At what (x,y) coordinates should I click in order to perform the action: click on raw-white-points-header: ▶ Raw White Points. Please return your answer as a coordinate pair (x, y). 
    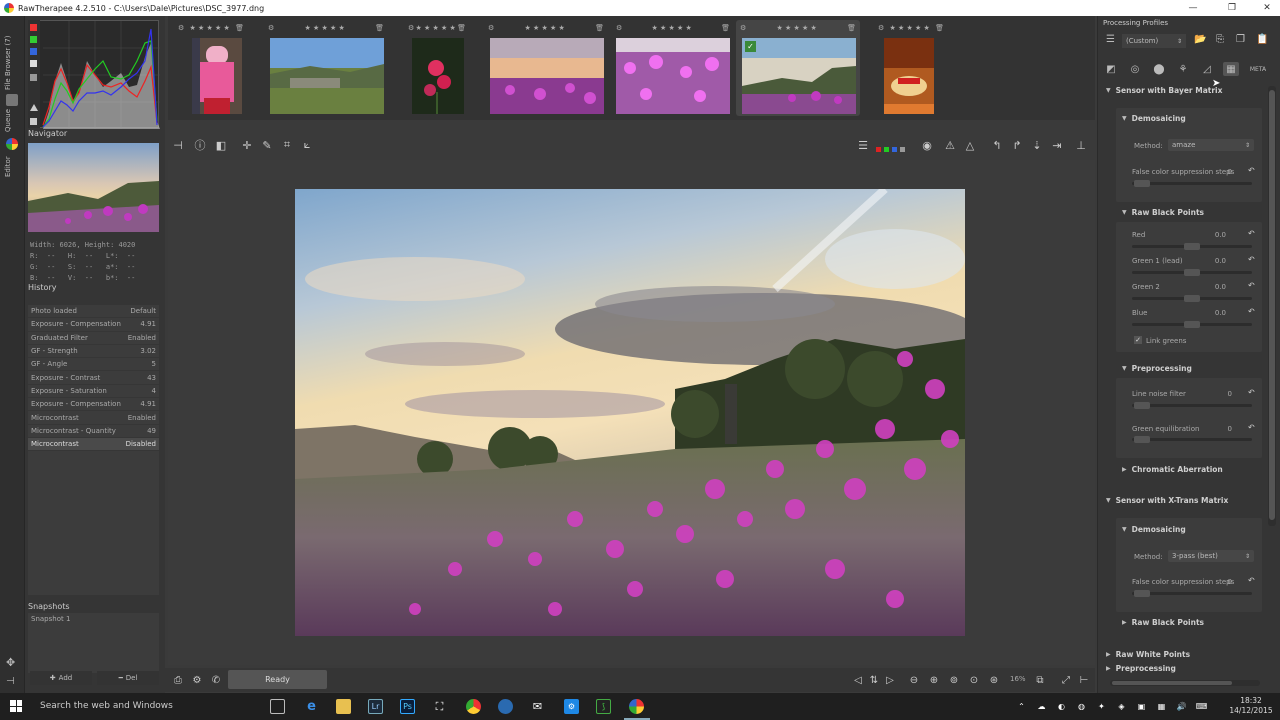
    Looking at the image, I should click on (1148, 654).